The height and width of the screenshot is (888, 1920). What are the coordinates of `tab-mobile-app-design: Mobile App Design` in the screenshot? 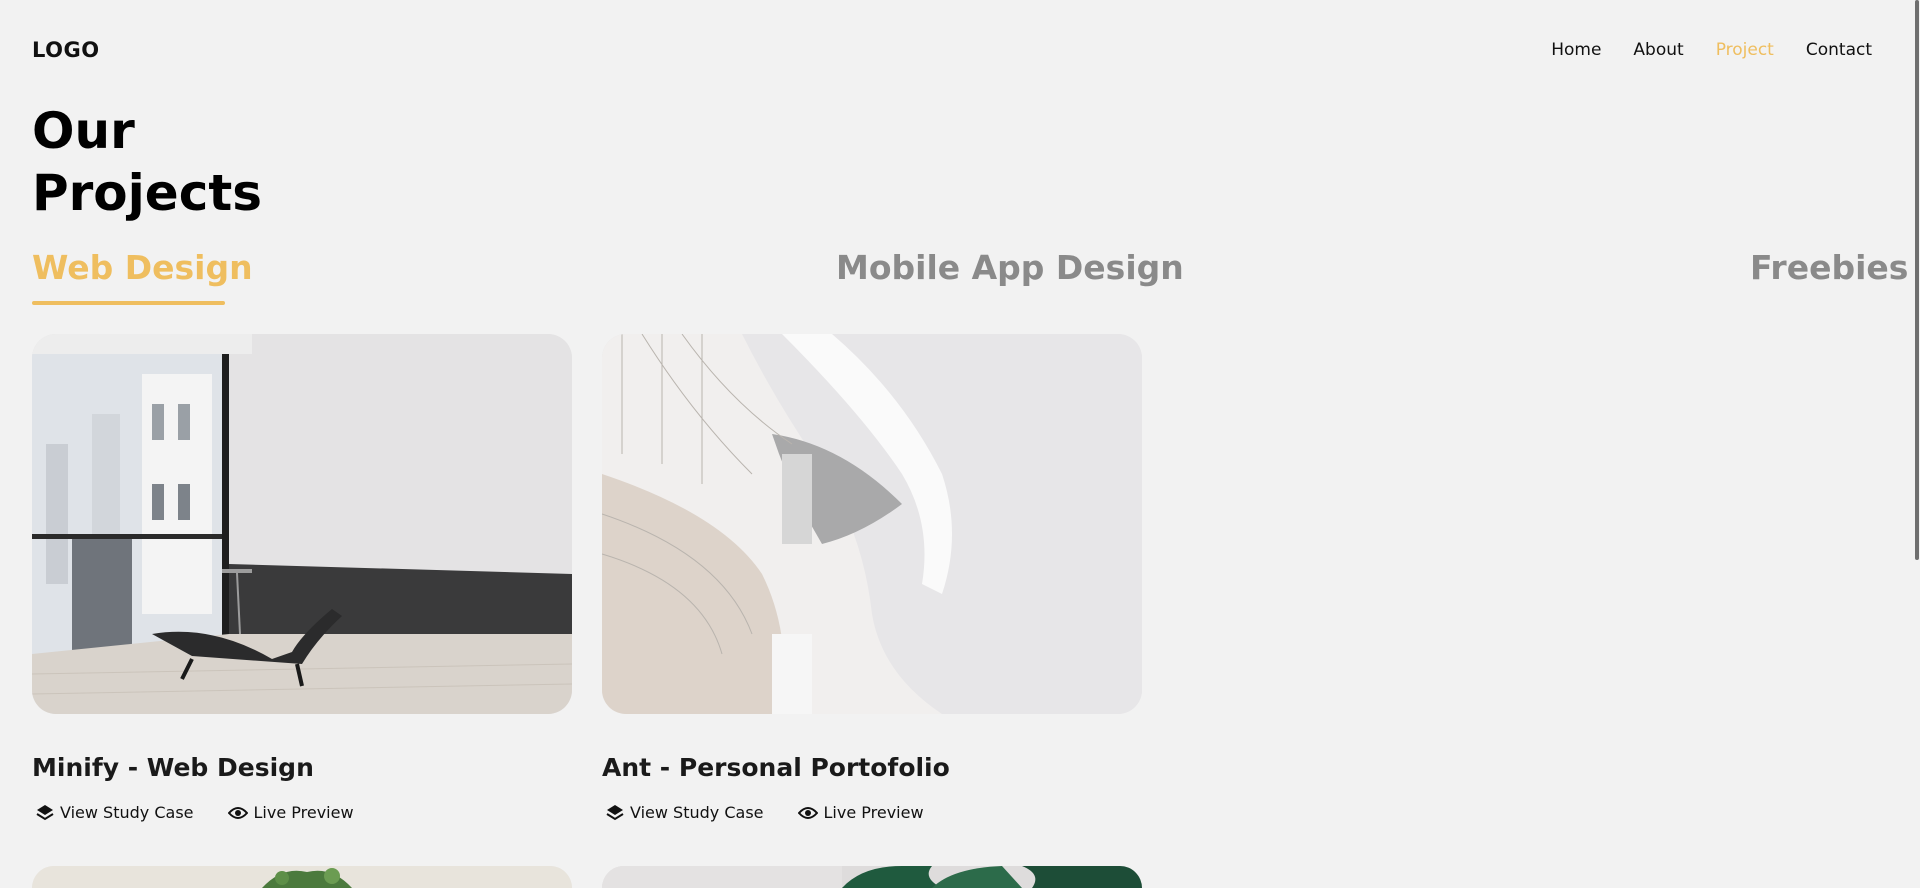 It's located at (1010, 268).